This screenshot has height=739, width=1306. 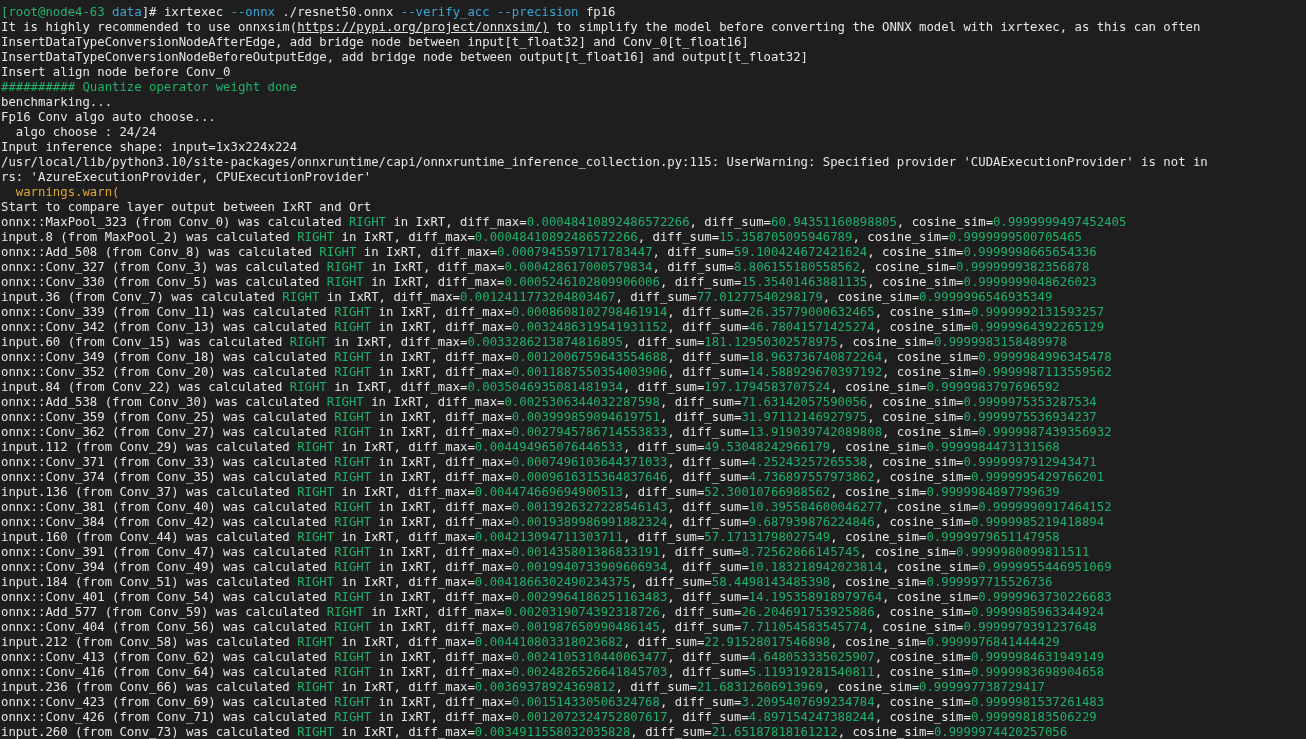 What do you see at coordinates (534, 342) in the screenshot?
I see `terminal-line: input.60 (from Conv_15) was calculated RIGHT in IxRT, diff_max=0.0033286213874816895, diff_sum=181.12950302578975, cosine_sim=0.9999983158489978` at bounding box center [534, 342].